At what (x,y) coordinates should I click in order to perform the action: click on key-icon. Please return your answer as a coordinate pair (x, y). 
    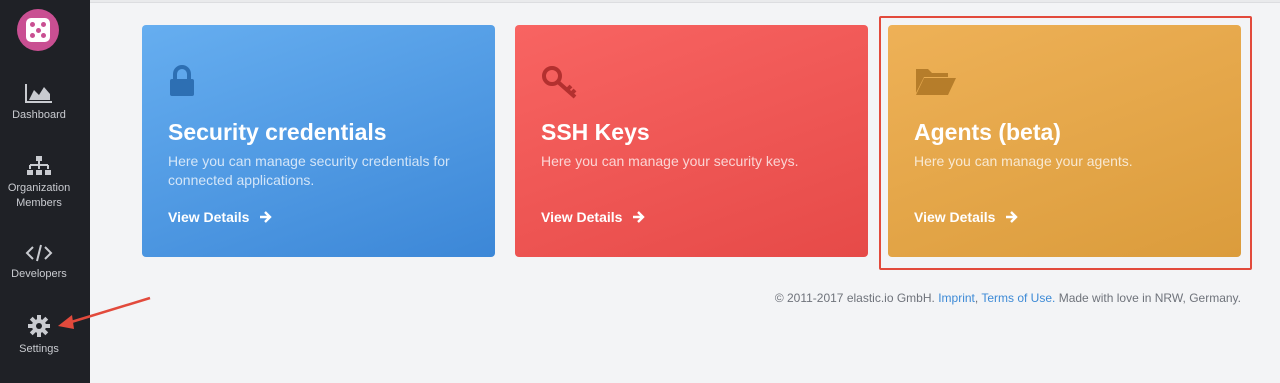
    Looking at the image, I should click on (559, 82).